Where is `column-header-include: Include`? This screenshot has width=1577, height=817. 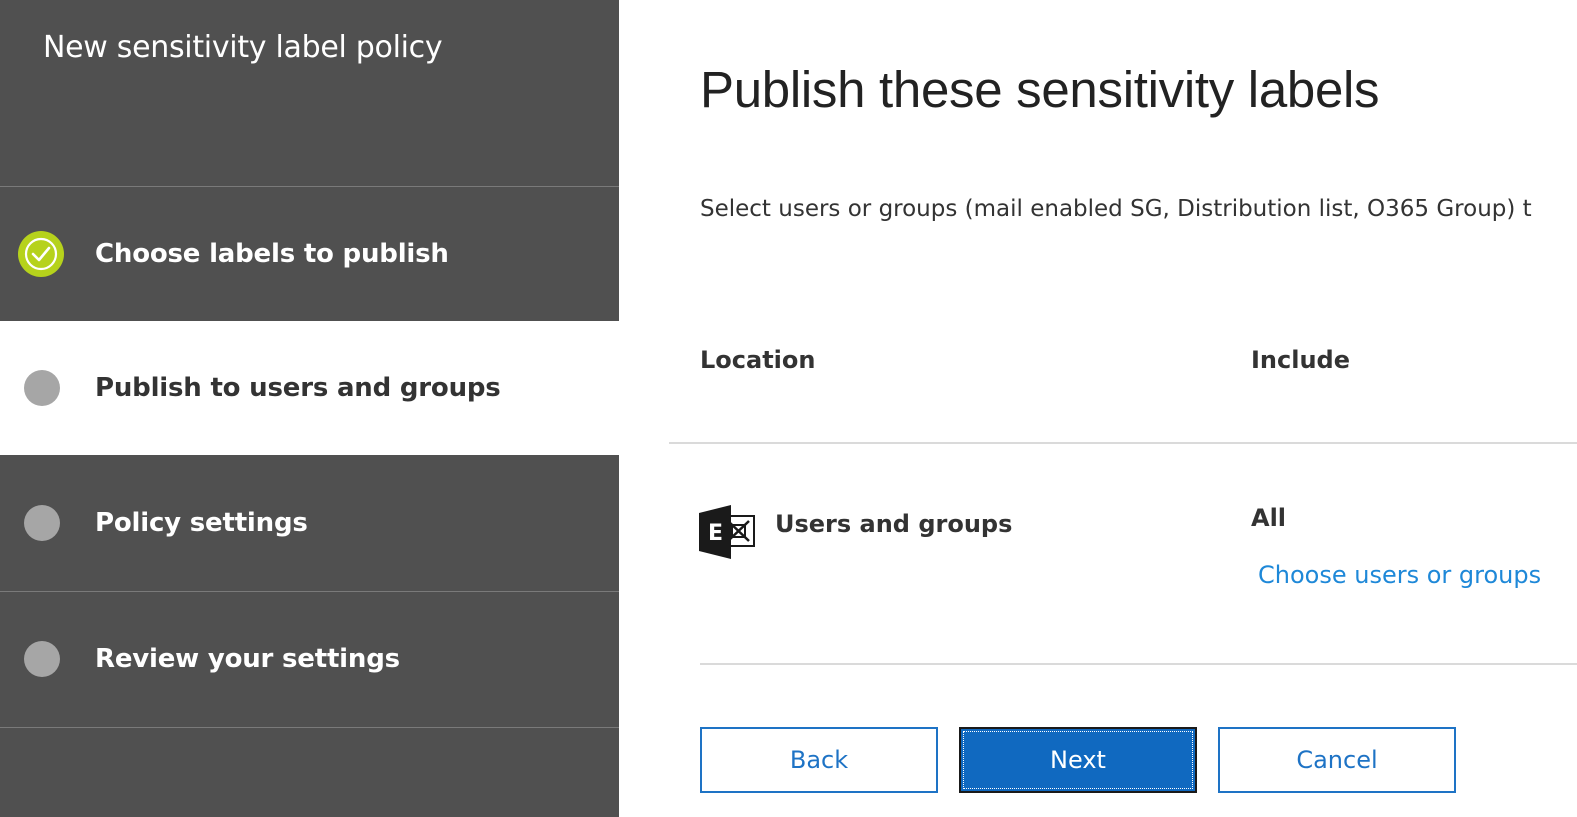
column-header-include: Include is located at coordinates (1301, 360).